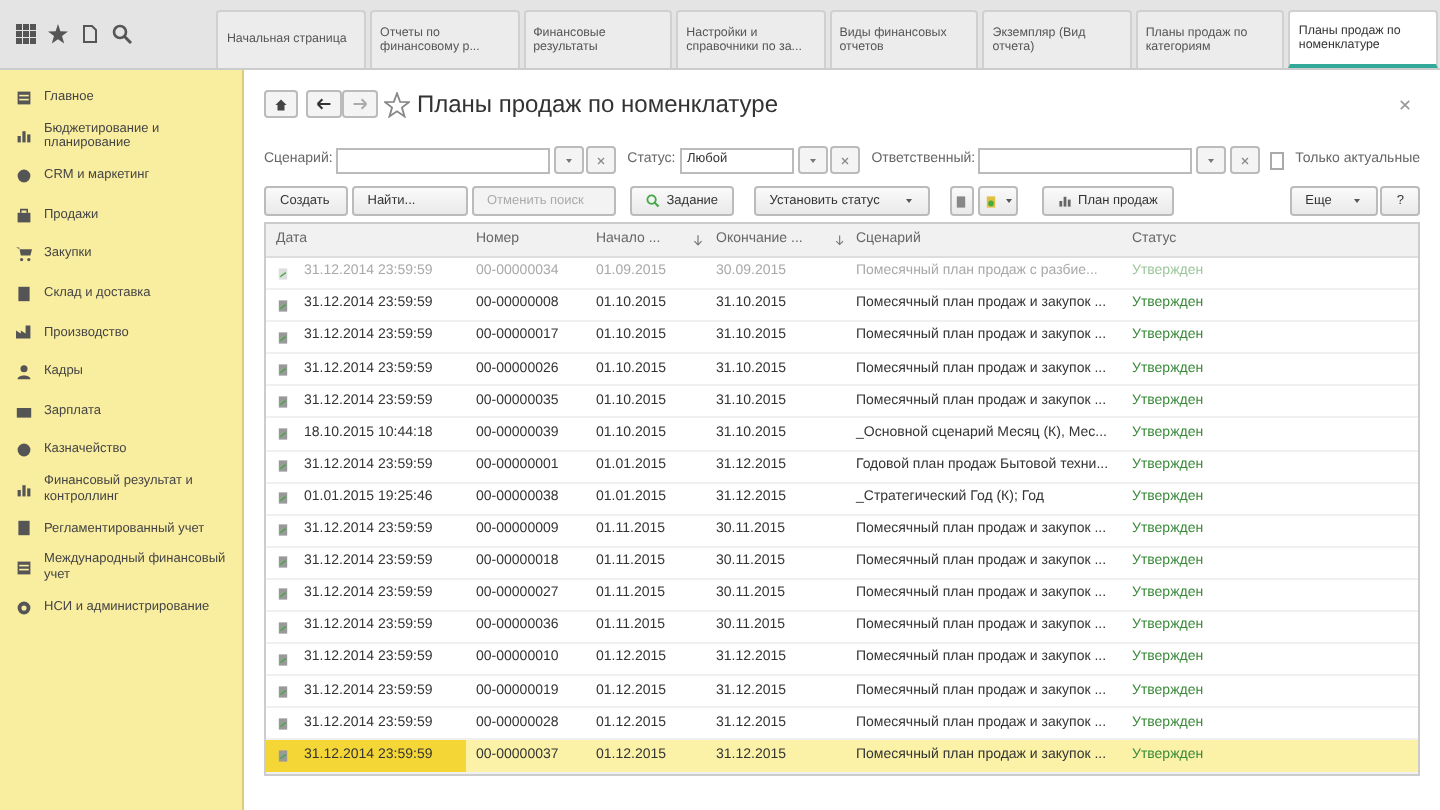  What do you see at coordinates (26, 34) in the screenshot?
I see `apps-icon` at bounding box center [26, 34].